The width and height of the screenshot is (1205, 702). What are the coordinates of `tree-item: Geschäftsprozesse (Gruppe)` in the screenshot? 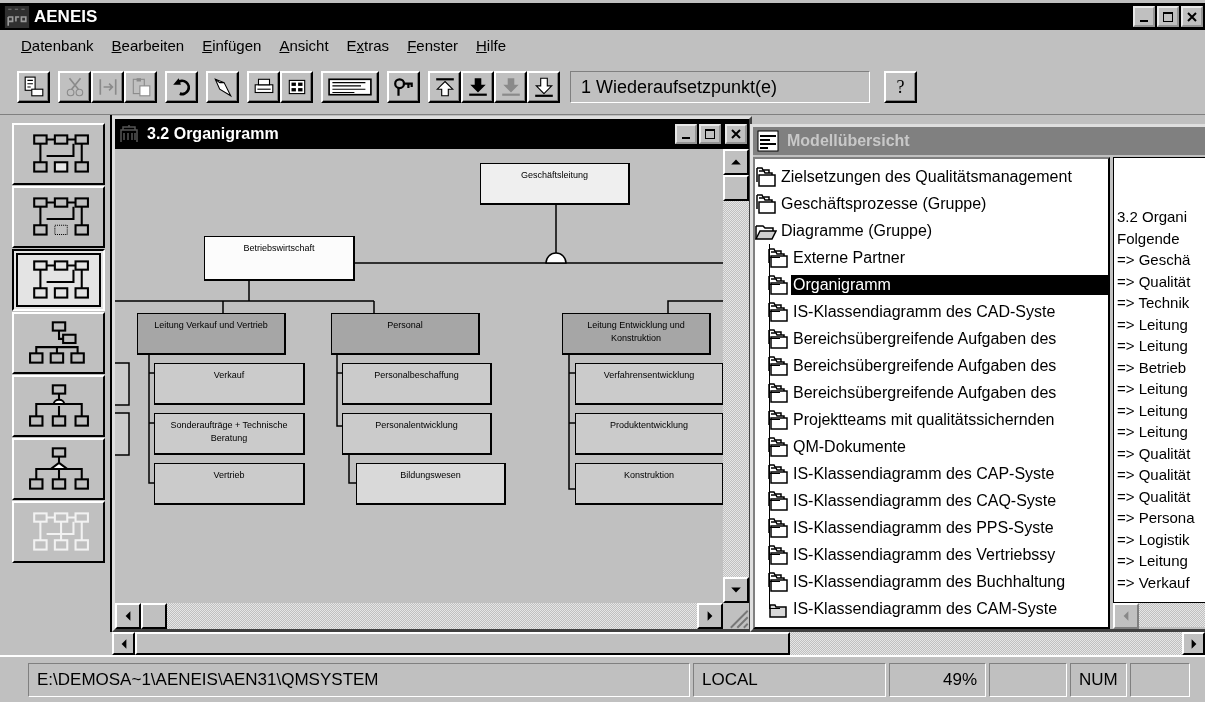 It's located at (931, 203).